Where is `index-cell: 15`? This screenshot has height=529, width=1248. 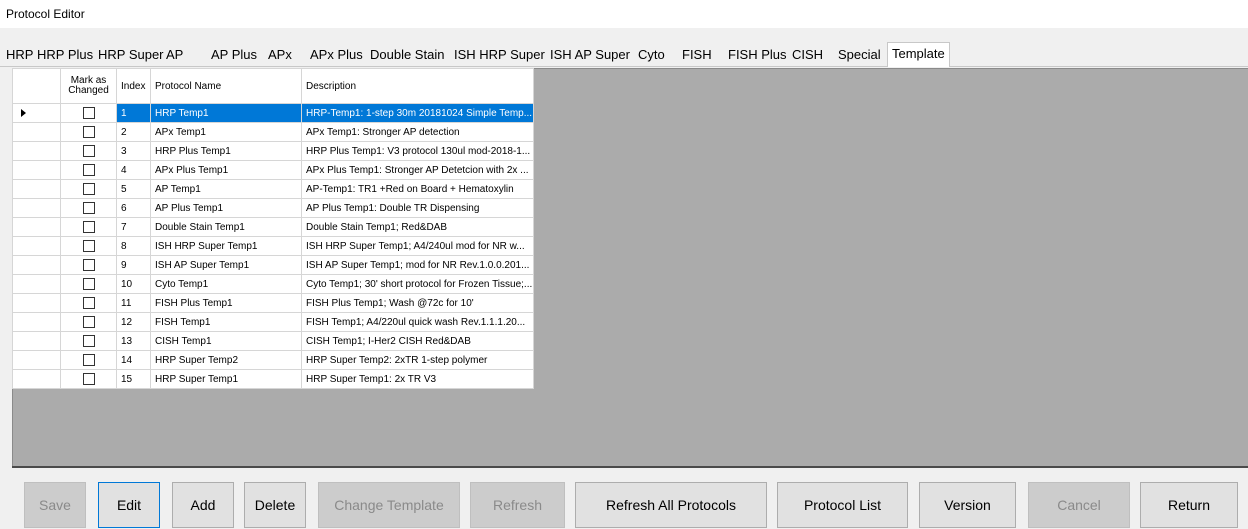 index-cell: 15 is located at coordinates (133, 379).